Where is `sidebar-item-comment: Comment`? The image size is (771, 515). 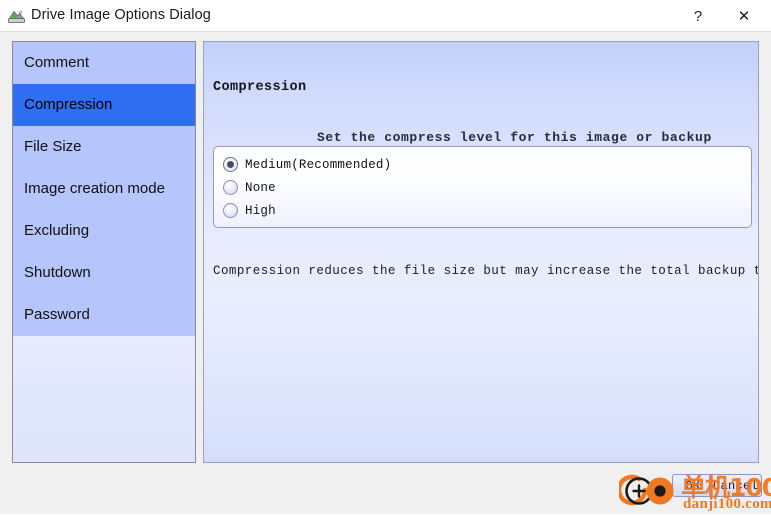 sidebar-item-comment: Comment is located at coordinates (104, 63).